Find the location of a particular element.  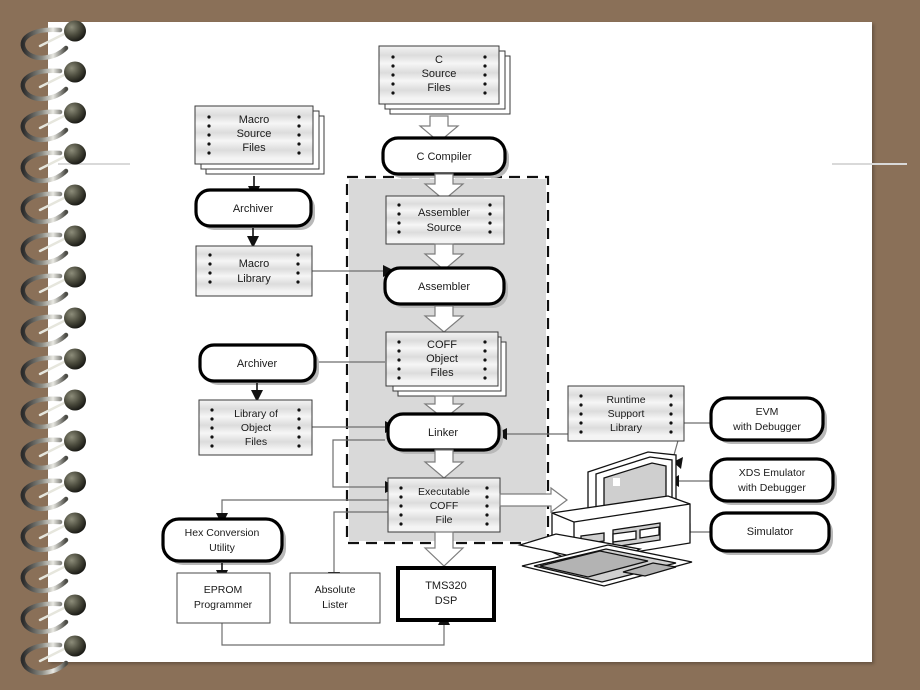

label-evm-with-debugger-1: EVM is located at coordinates (767, 412).